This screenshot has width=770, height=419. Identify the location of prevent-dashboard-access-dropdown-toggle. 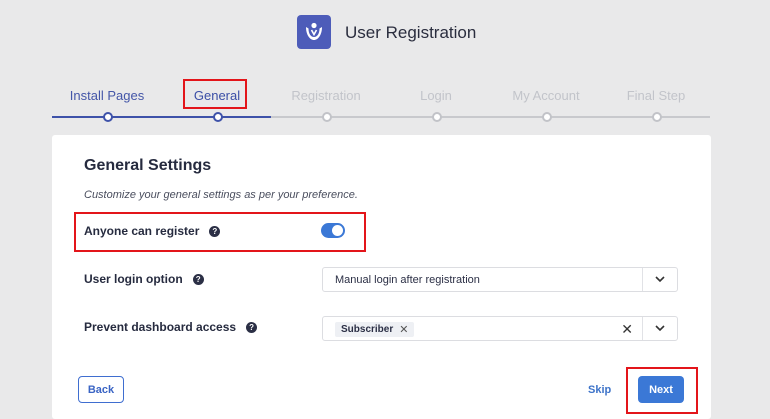
(659, 328).